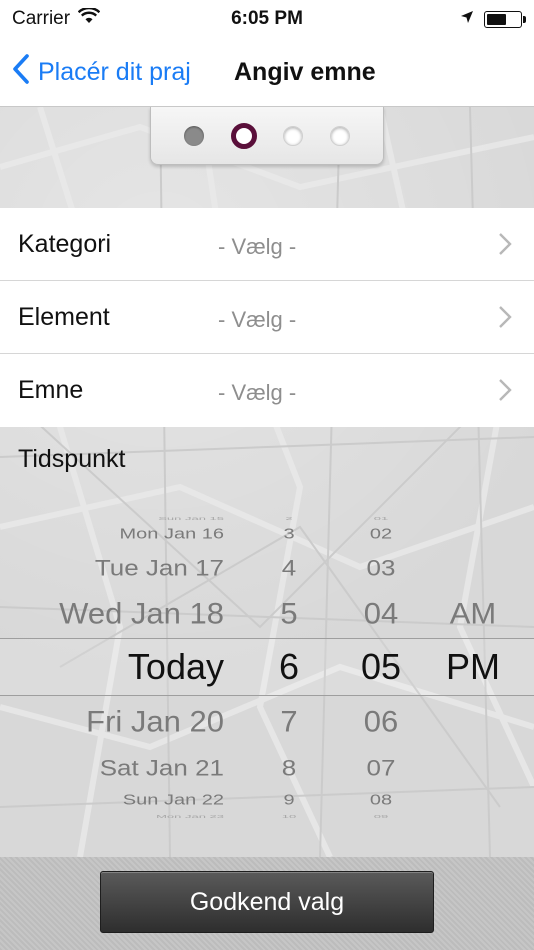 The image size is (534, 950). Describe the element at coordinates (118, 768) in the screenshot. I see `picker-item: Sat Jan 21` at that location.